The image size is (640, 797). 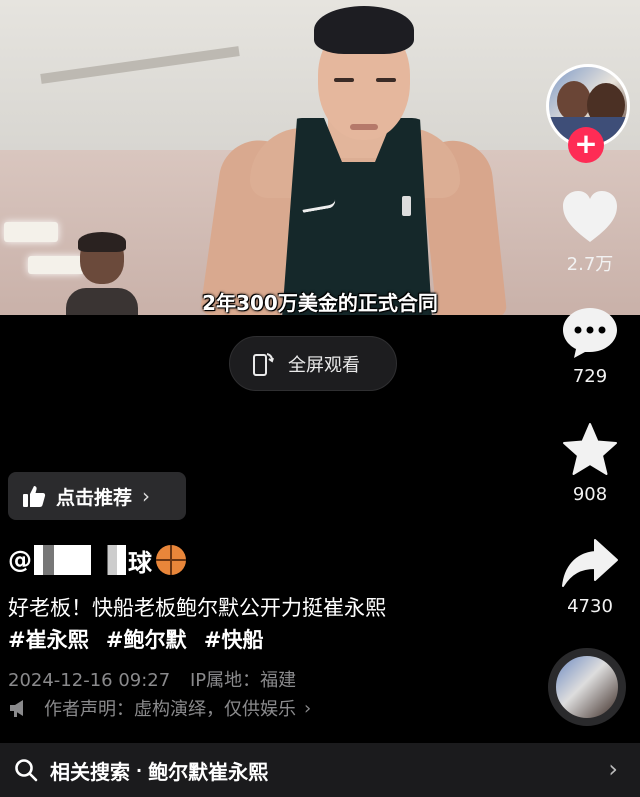 What do you see at coordinates (234, 640) in the screenshot?
I see `hashtag-link: #快船` at bounding box center [234, 640].